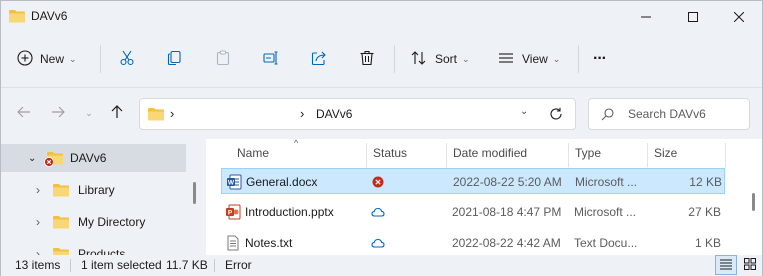 The width and height of the screenshot is (763, 276). What do you see at coordinates (175, 59) in the screenshot?
I see `copy-button` at bounding box center [175, 59].